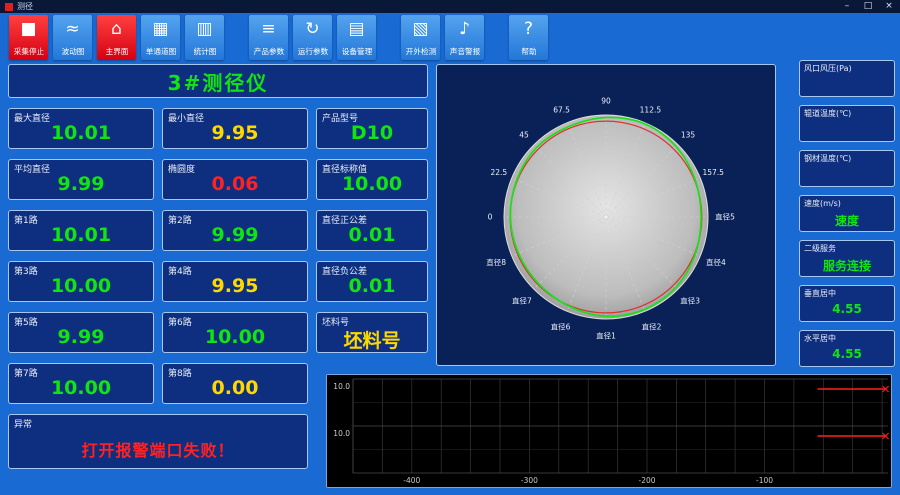 The image size is (900, 495). I want to click on bar-chart-icon: ▥, so click(204, 29).